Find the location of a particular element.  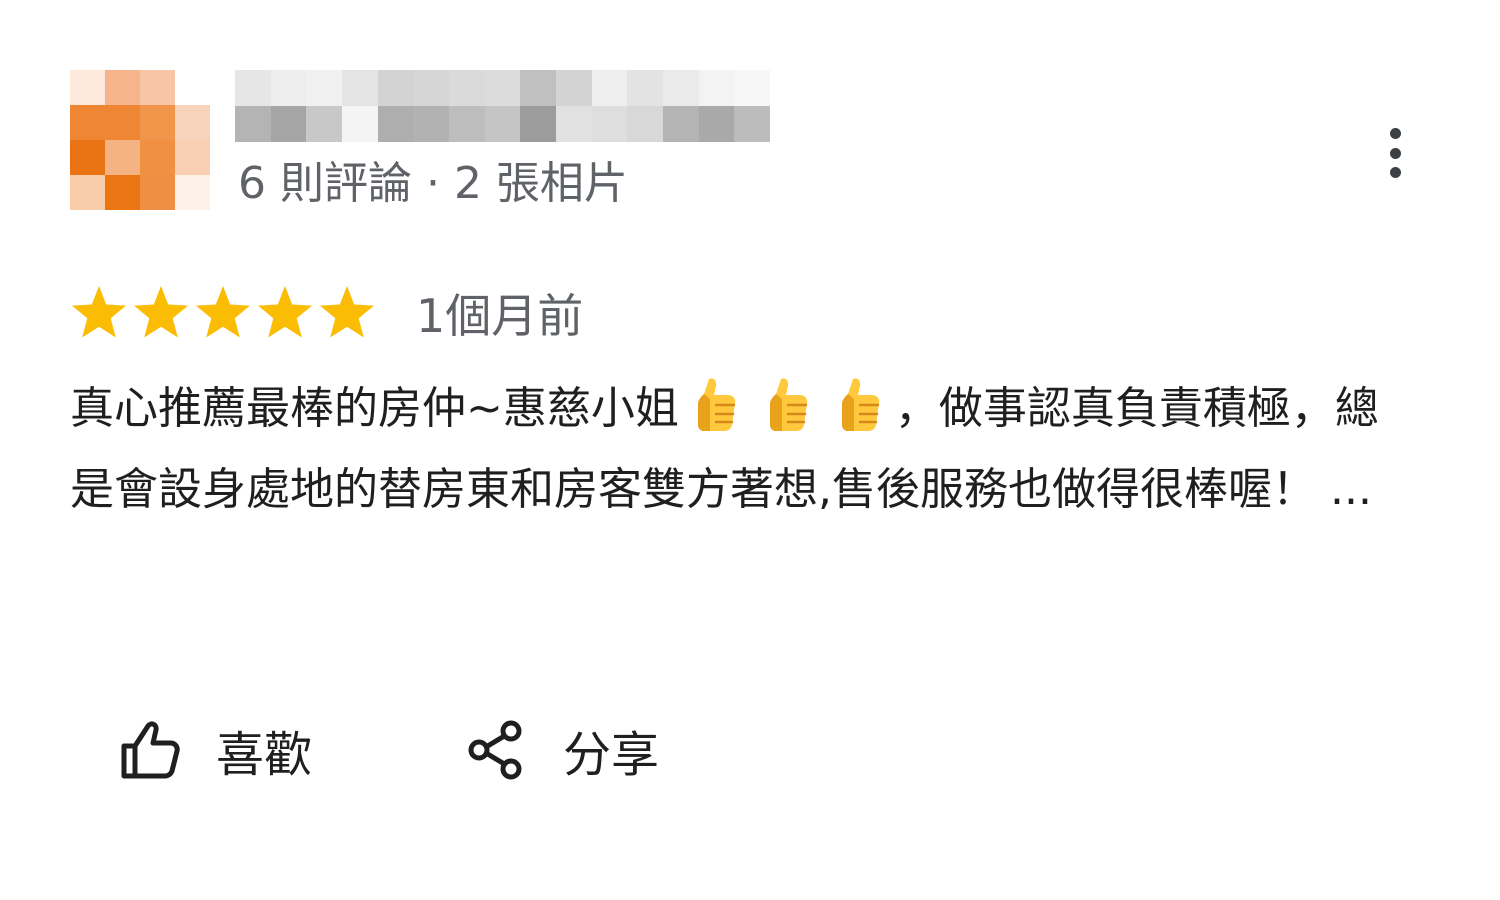

reviewer-name-blurred is located at coordinates (502, 106).